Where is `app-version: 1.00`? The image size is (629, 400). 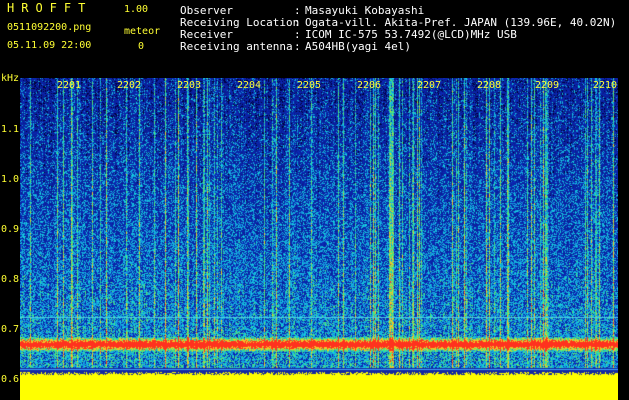
app-version: 1.00 is located at coordinates (136, 9).